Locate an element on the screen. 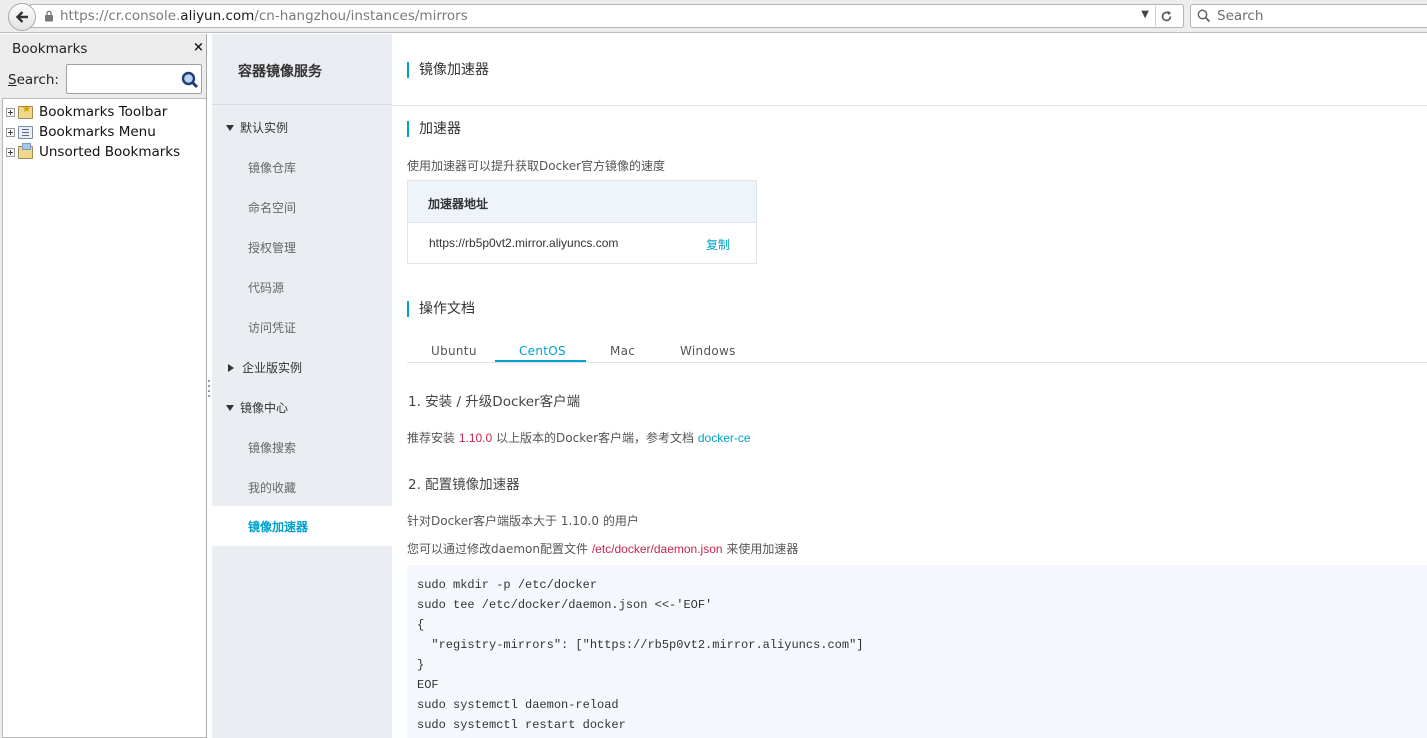 Image resolution: width=1427 pixels, height=738 pixels. accelerator-table-row: https://rb5p0vt2.mirror.aliyuncs.com 复制 is located at coordinates (582, 243).